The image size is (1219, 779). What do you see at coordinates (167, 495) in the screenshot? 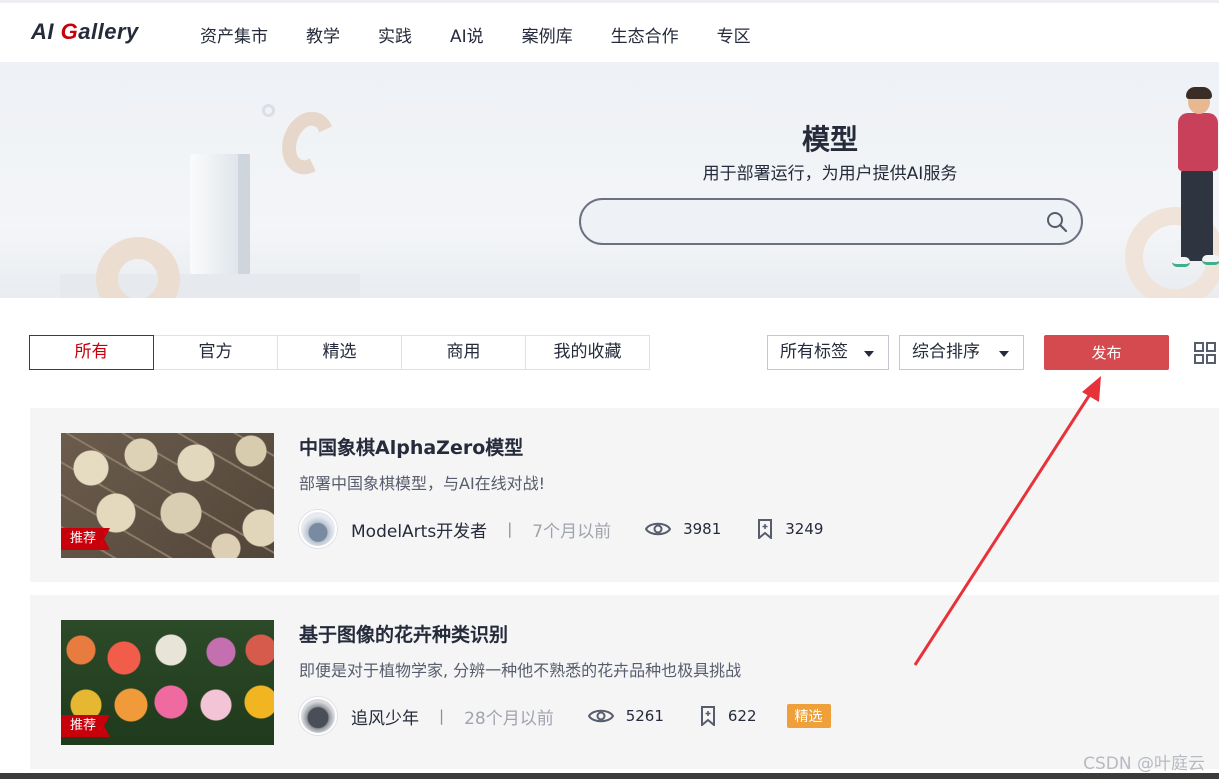
I see `model-thumbnail-chess: 推荐` at bounding box center [167, 495].